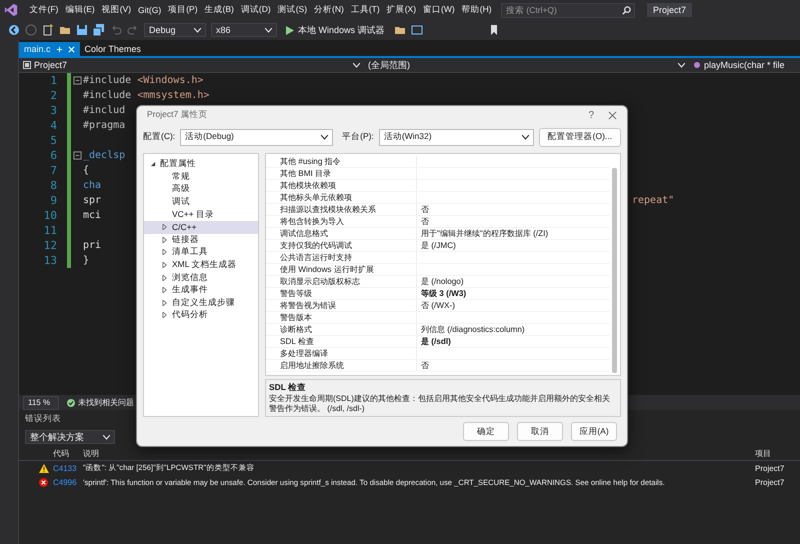 Image resolution: width=800 pixels, height=544 pixels. I want to click on configuration-dropdown: 活动(Debug), so click(257, 137).